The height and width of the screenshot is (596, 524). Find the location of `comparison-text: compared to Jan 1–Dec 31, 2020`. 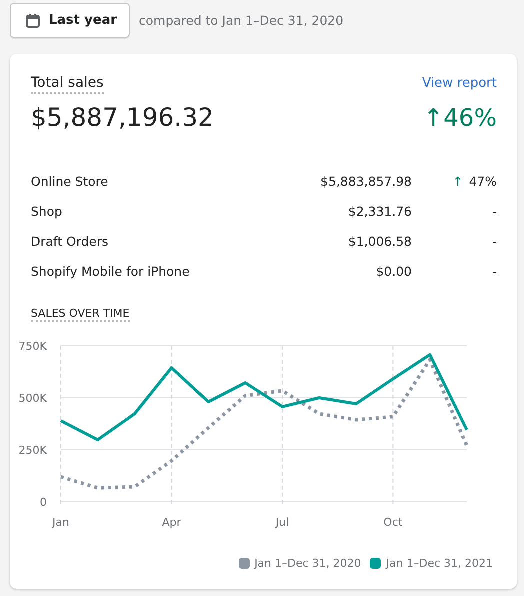

comparison-text: compared to Jan 1–Dec 31, 2020 is located at coordinates (241, 20).